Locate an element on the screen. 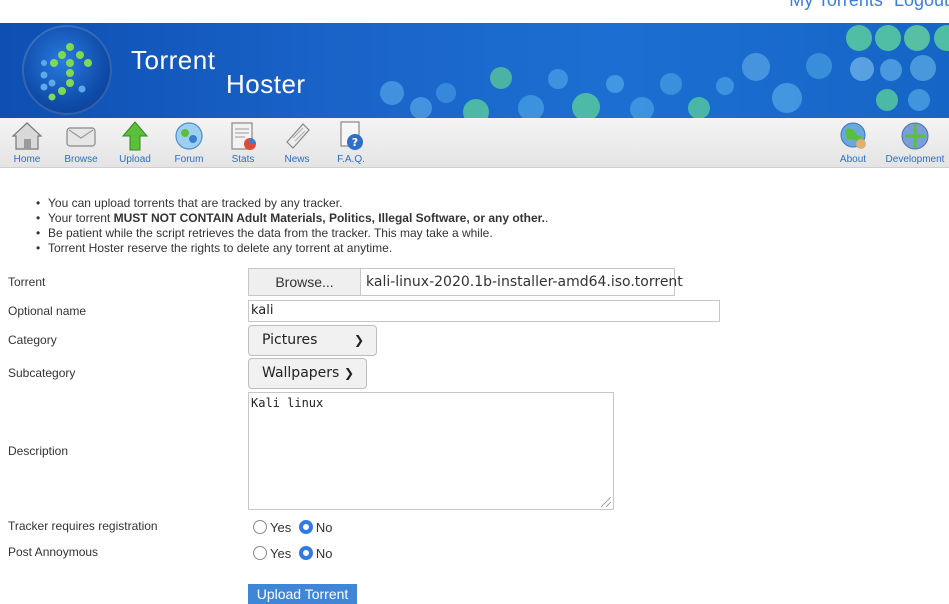 The height and width of the screenshot is (604, 949). nav-about-label: About is located at coordinates (853, 159).